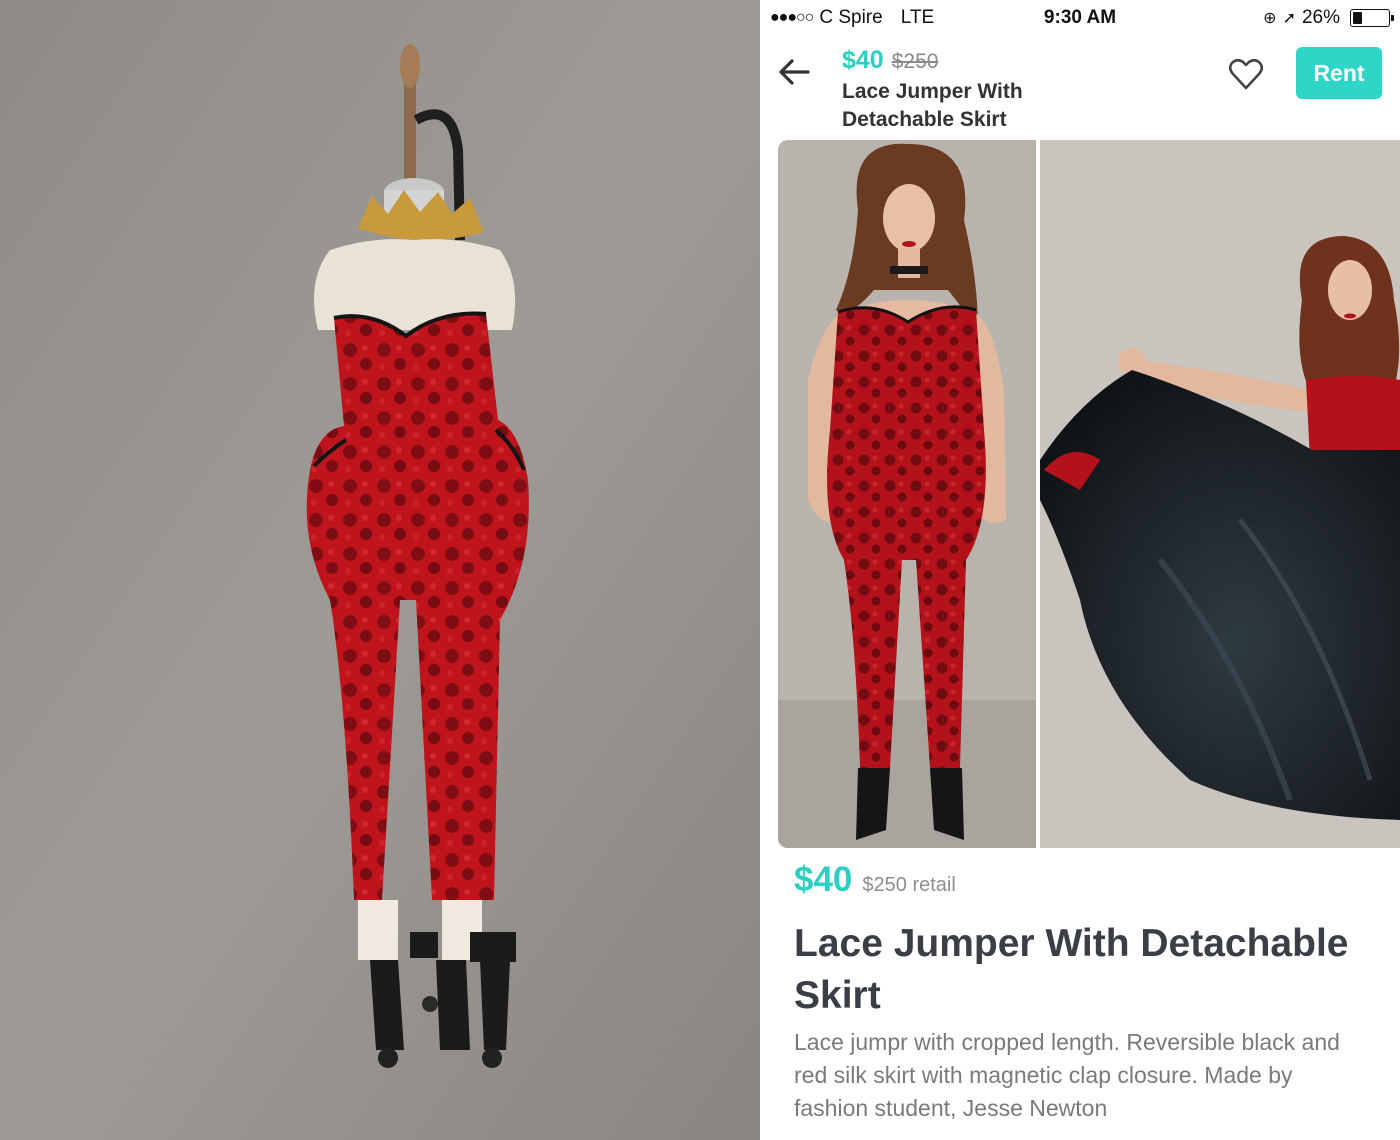 The height and width of the screenshot is (1140, 1400). I want to click on arrow-left-icon, so click(794, 72).